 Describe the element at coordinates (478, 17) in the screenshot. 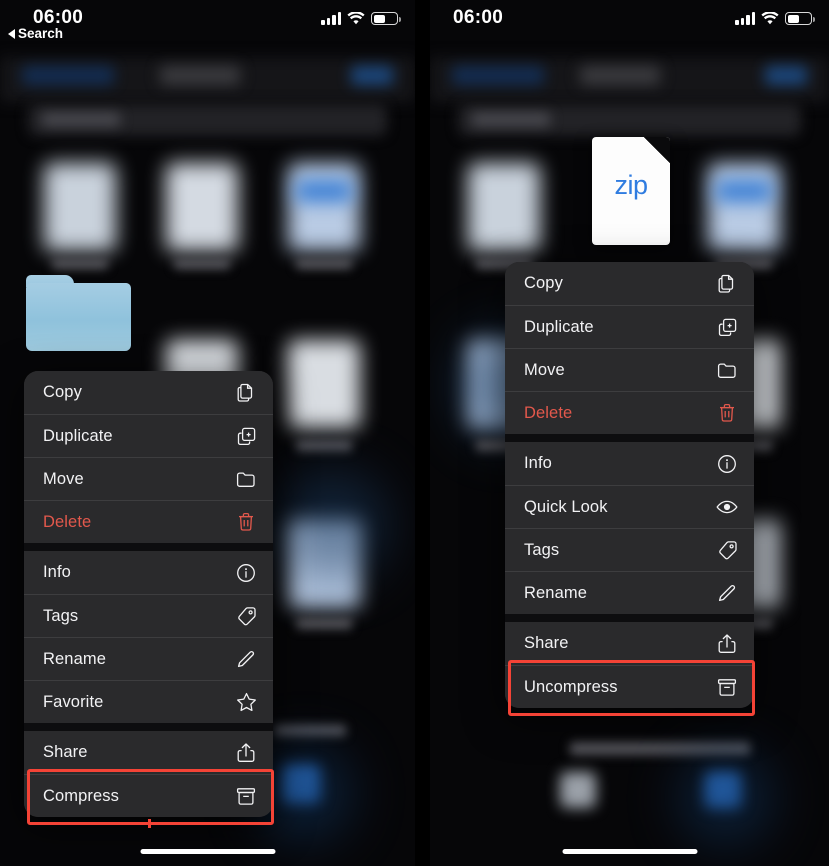

I see `status-time: 06:00` at that location.